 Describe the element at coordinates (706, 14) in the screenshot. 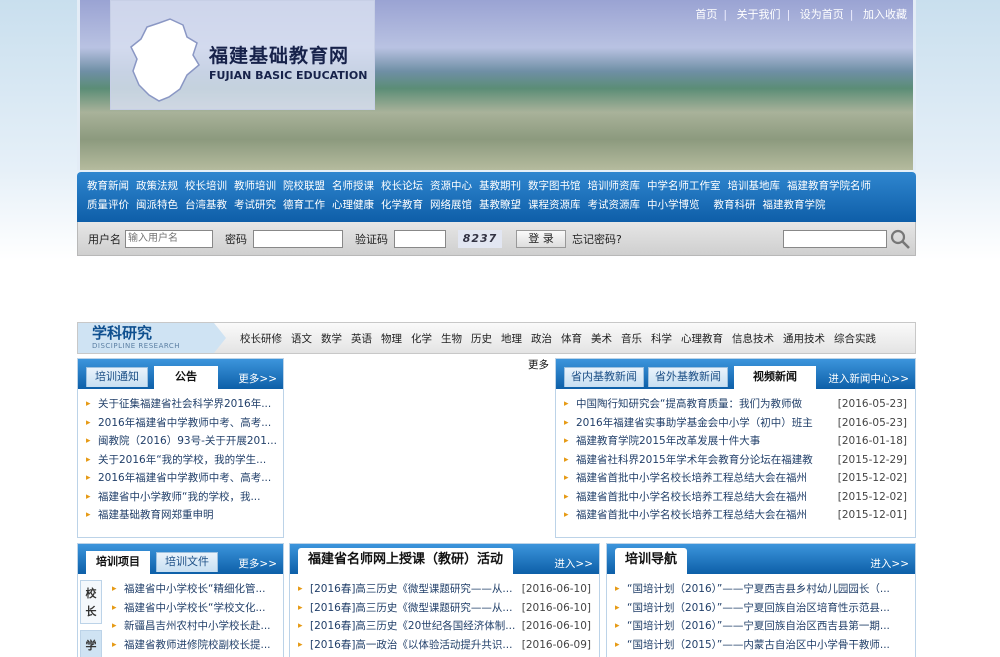

I see `home-link: 首页` at that location.